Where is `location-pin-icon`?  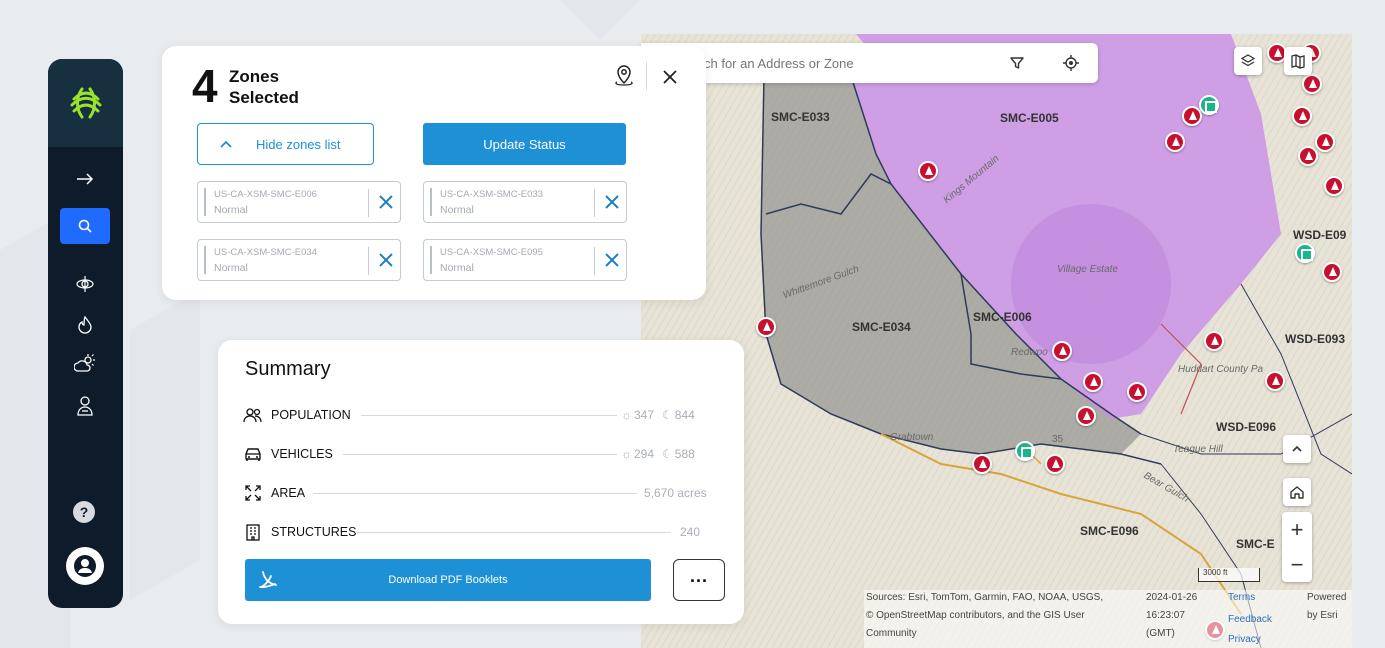 location-pin-icon is located at coordinates (624, 76).